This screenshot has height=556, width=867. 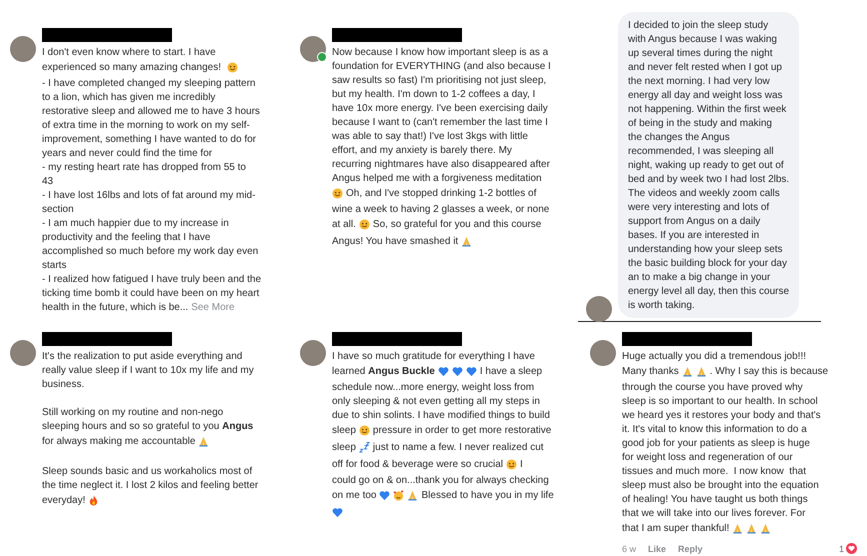 What do you see at coordinates (434, 94) in the screenshot?
I see `comment-text: but my health. I'm down to 1-2 coffees a day, I` at bounding box center [434, 94].